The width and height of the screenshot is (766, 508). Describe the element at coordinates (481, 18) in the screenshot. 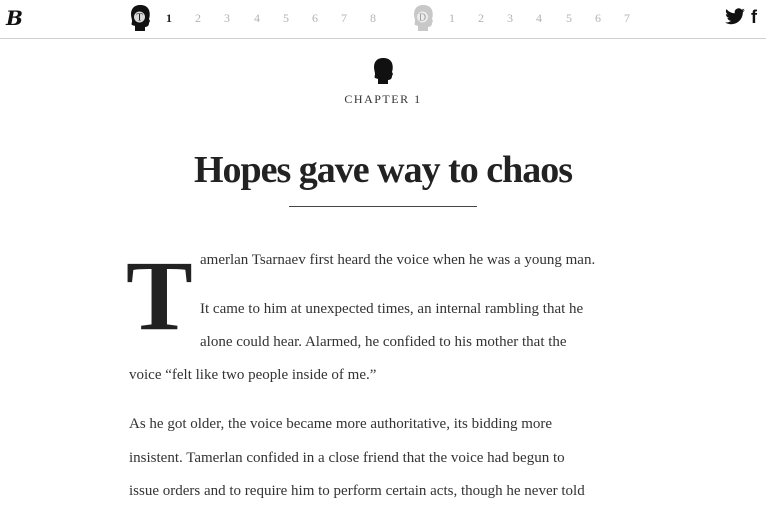

I see `dzhokhar-chapter-2-link: 2` at that location.